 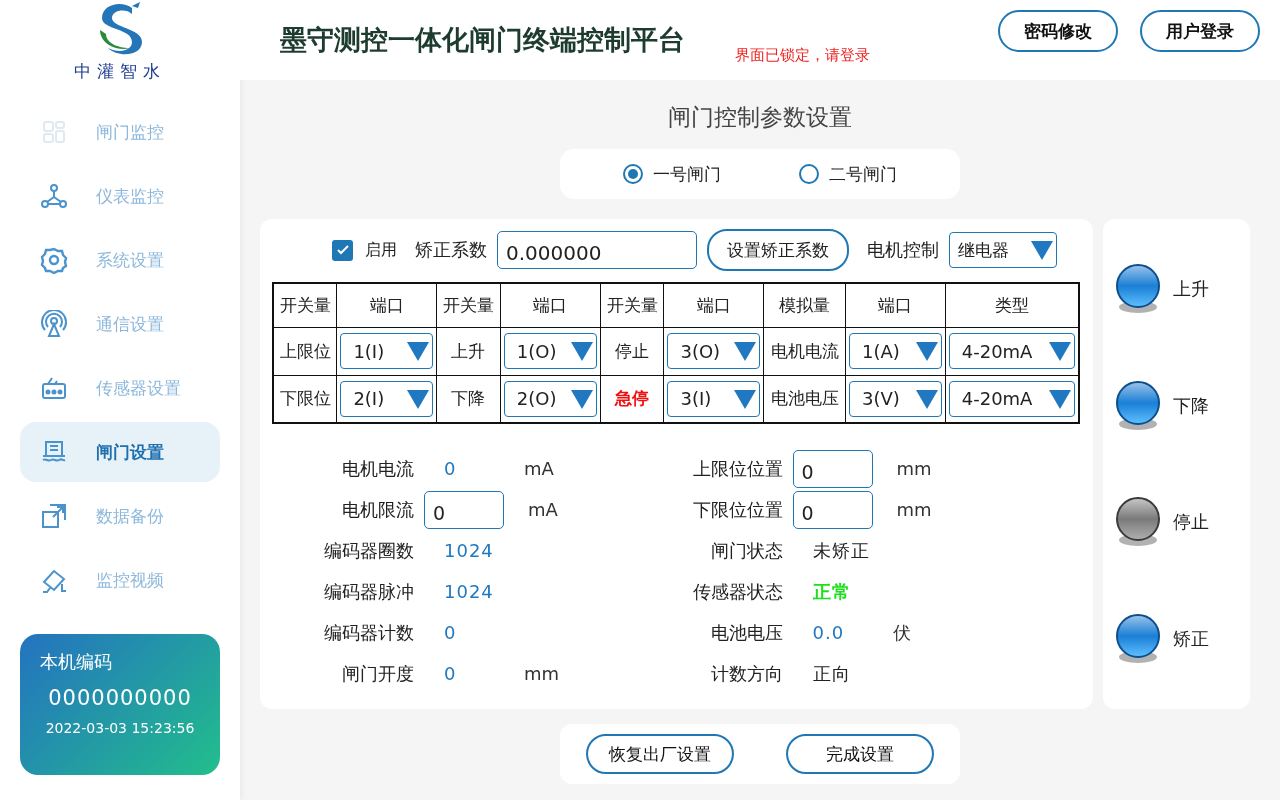 I want to click on field-label: 下限位位置, so click(x=737, y=509).